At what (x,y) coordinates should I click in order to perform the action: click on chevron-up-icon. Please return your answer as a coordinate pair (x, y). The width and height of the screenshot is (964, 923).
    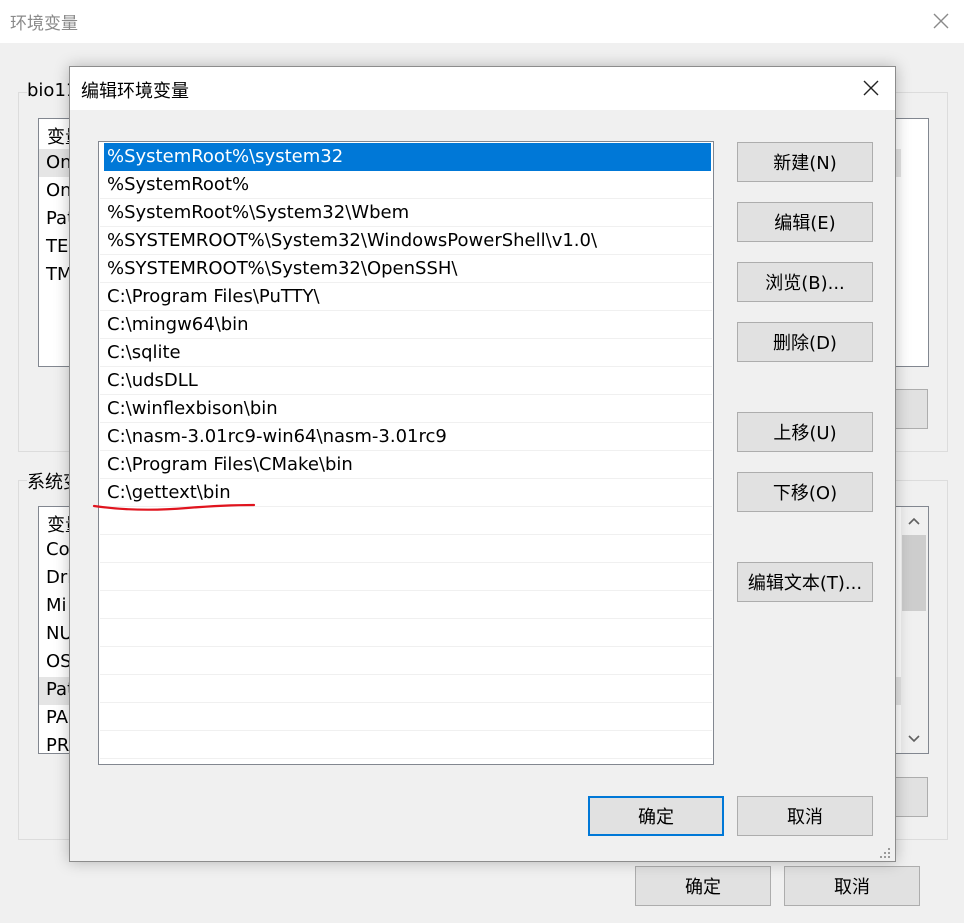
    Looking at the image, I should click on (914, 521).